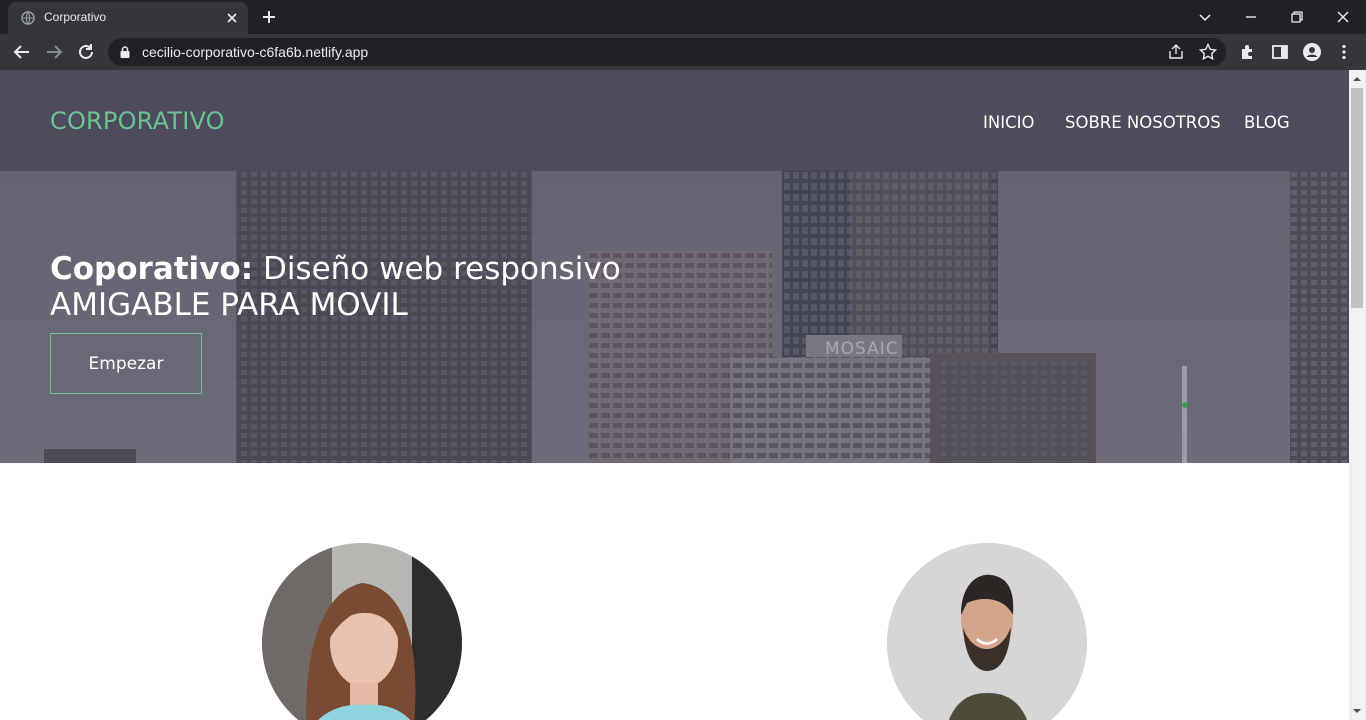  What do you see at coordinates (674, 120) in the screenshot?
I see `site-header: CORPORATIVO INICIO SOBRE NOSOTROS BLOG` at bounding box center [674, 120].